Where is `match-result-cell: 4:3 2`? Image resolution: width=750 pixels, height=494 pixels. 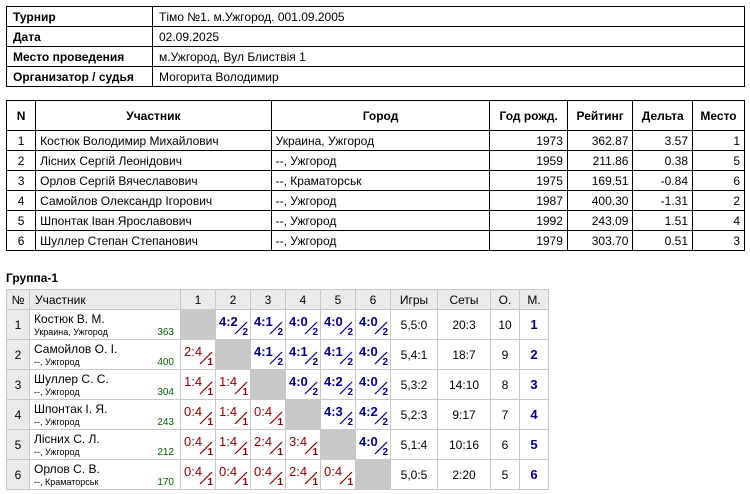 match-result-cell: 4:3 2 is located at coordinates (338, 414).